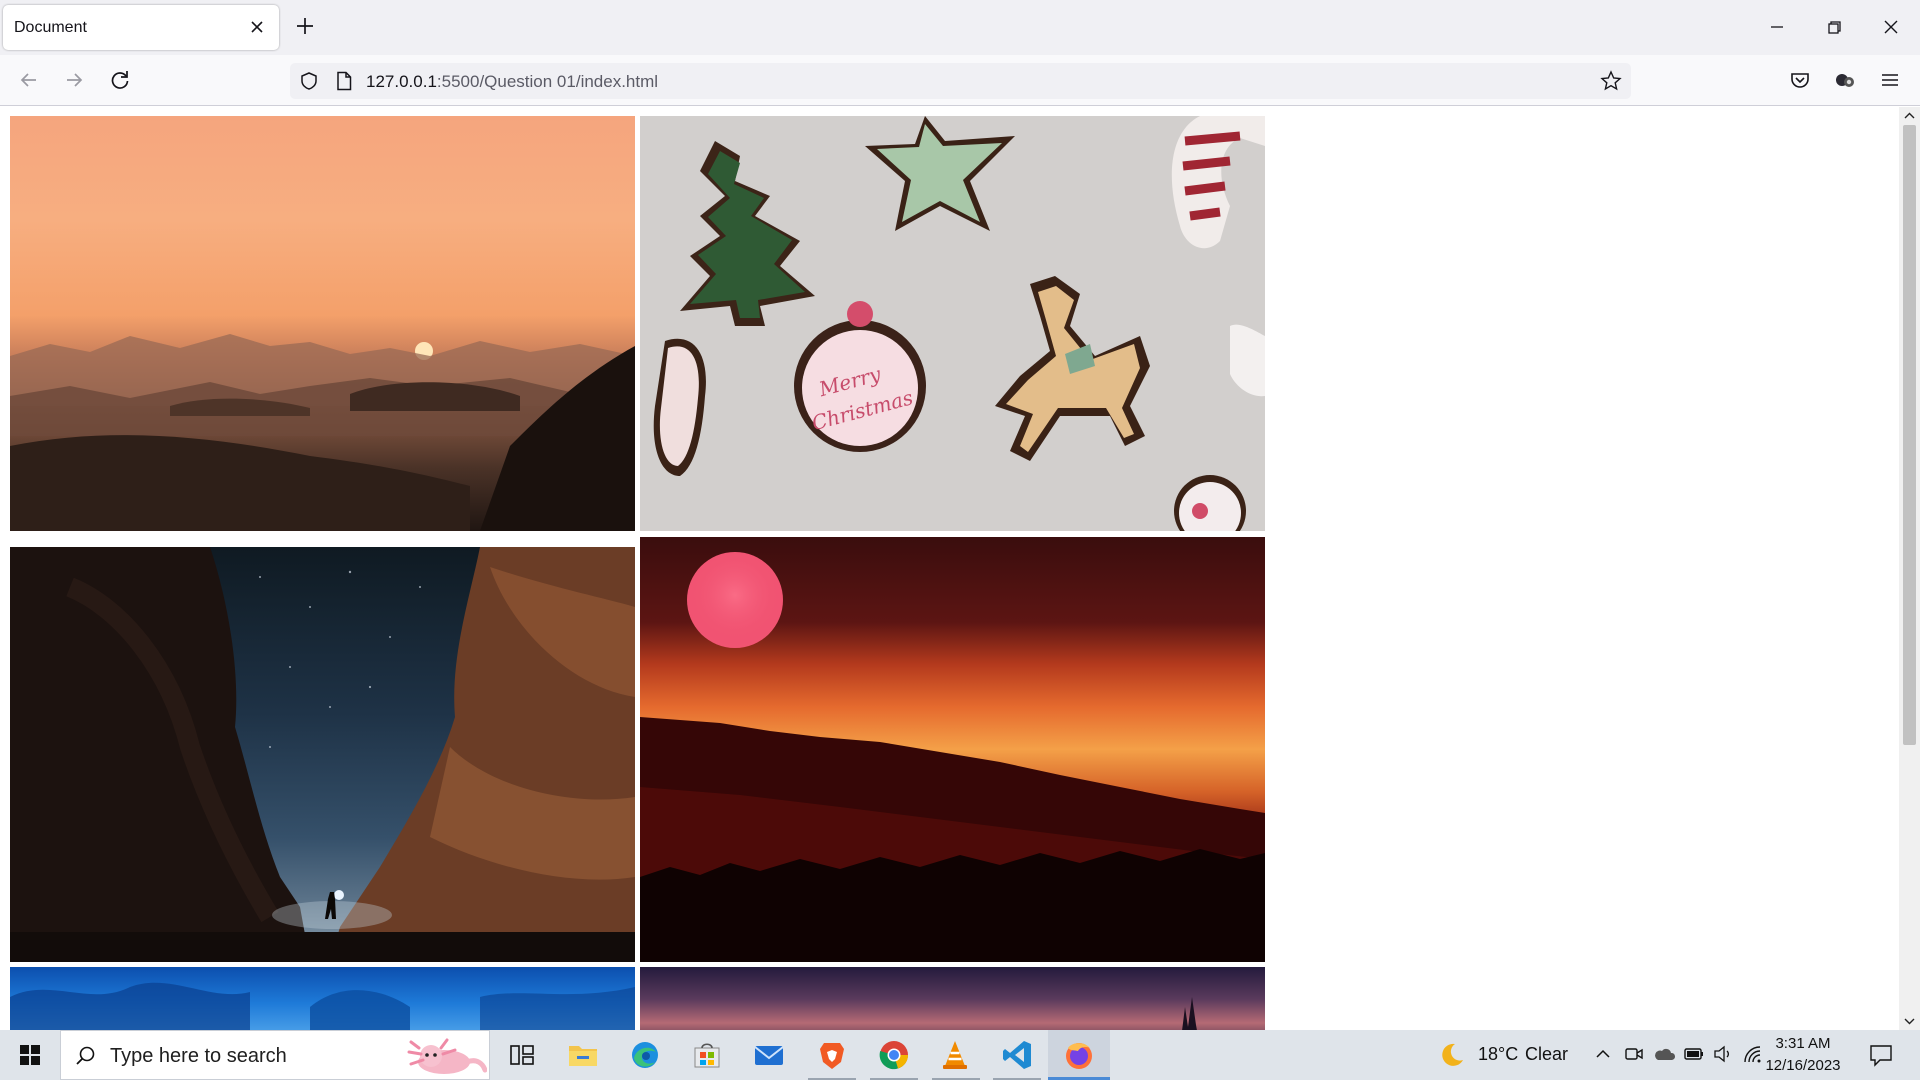 Image resolution: width=1920 pixels, height=1080 pixels. What do you see at coordinates (1723, 1054) in the screenshot?
I see `volume-icon` at bounding box center [1723, 1054].